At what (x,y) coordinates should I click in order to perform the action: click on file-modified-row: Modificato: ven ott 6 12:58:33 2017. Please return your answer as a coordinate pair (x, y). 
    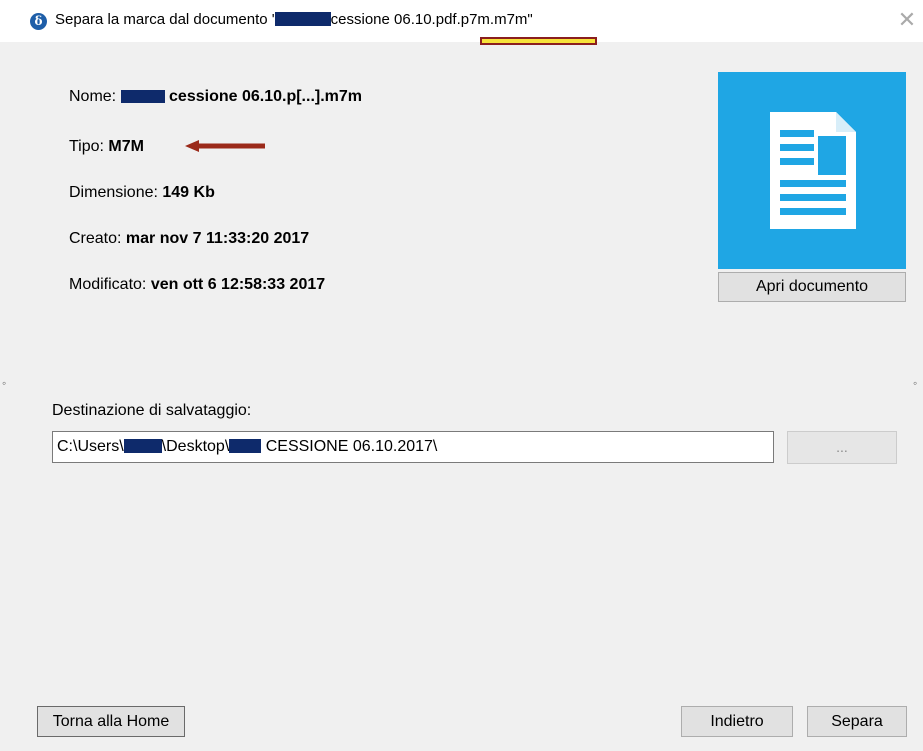
    Looking at the image, I should click on (197, 285).